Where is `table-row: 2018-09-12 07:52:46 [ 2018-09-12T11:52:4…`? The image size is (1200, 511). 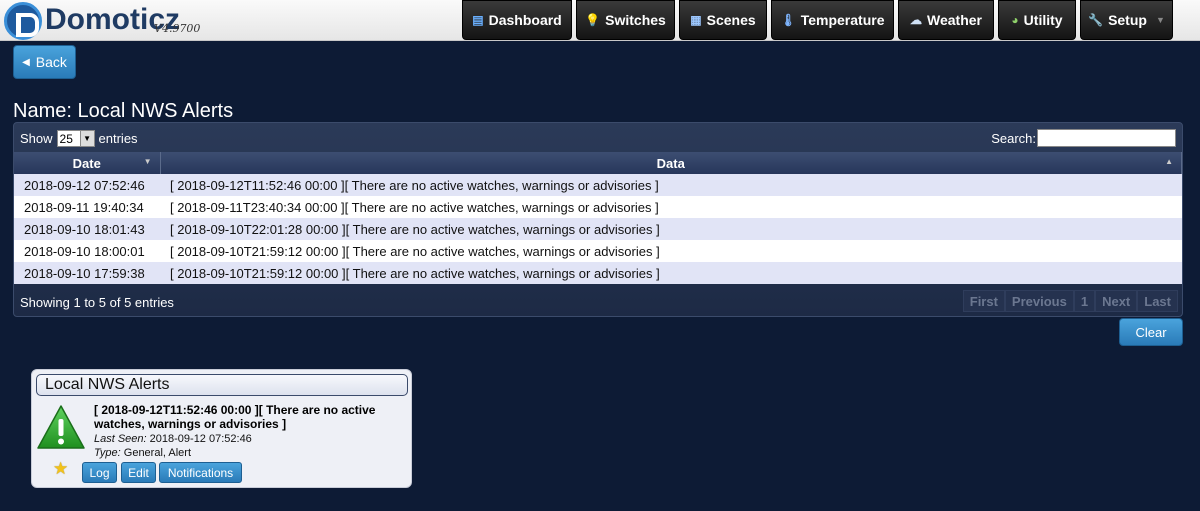 table-row: 2018-09-12 07:52:46 [ 2018-09-12T11:52:4… is located at coordinates (598, 185).